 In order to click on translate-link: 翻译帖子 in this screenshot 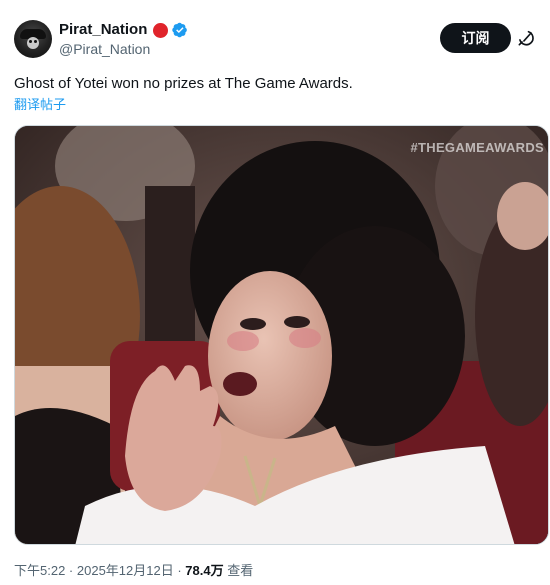, I will do `click(40, 105)`.